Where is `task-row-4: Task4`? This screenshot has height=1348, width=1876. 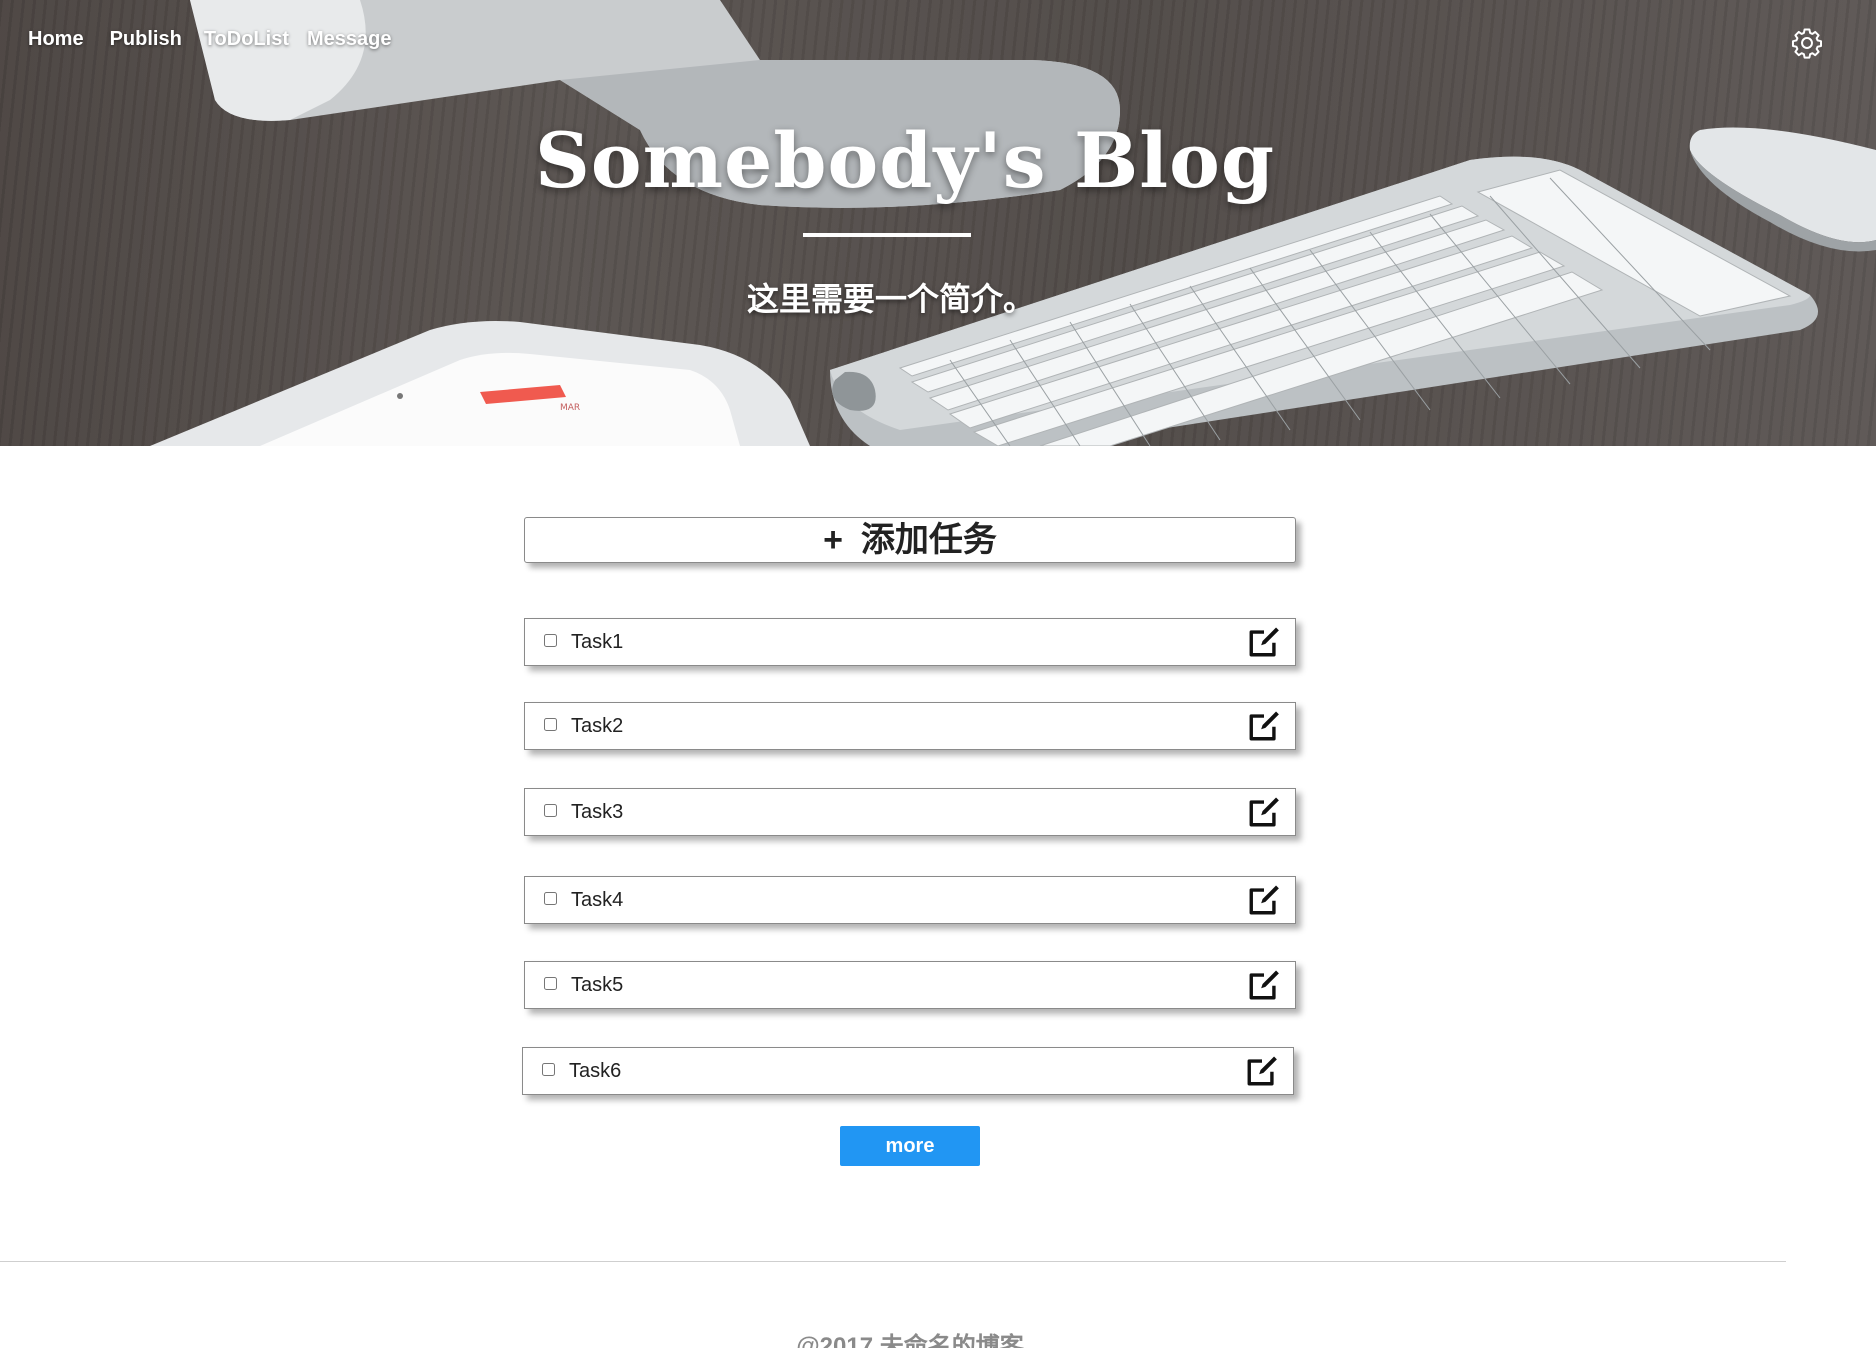 task-row-4: Task4 is located at coordinates (910, 900).